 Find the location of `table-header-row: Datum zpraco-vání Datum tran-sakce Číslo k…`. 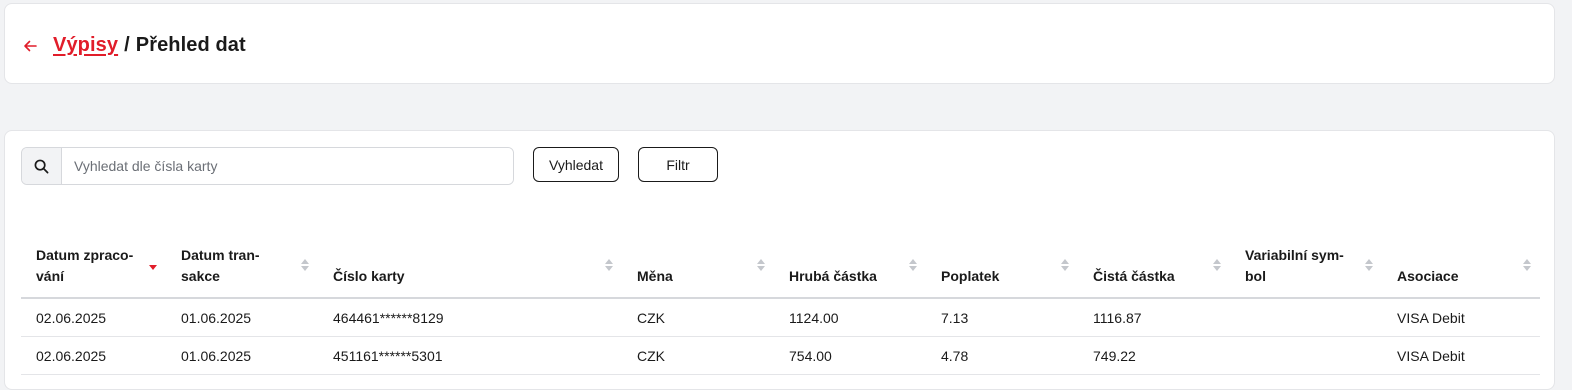

table-header-row: Datum zpraco-vání Datum tran-sakce Číslo k… is located at coordinates (780, 271).